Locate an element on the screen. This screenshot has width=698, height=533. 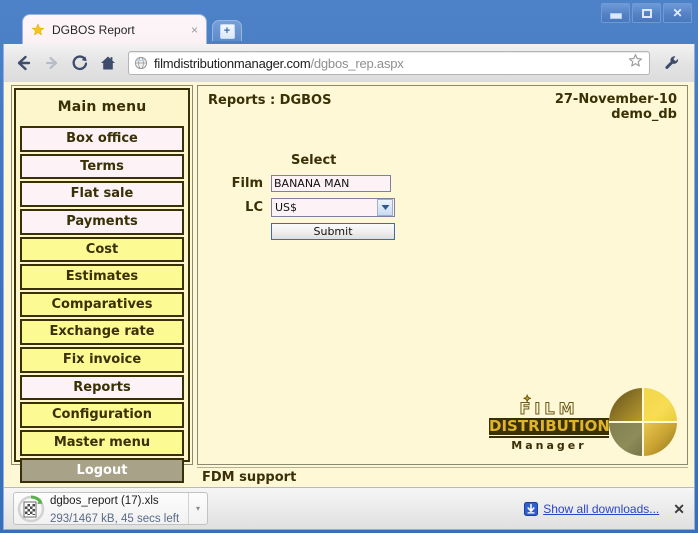
browser-tab: DGBOS Report × is located at coordinates (114, 29).